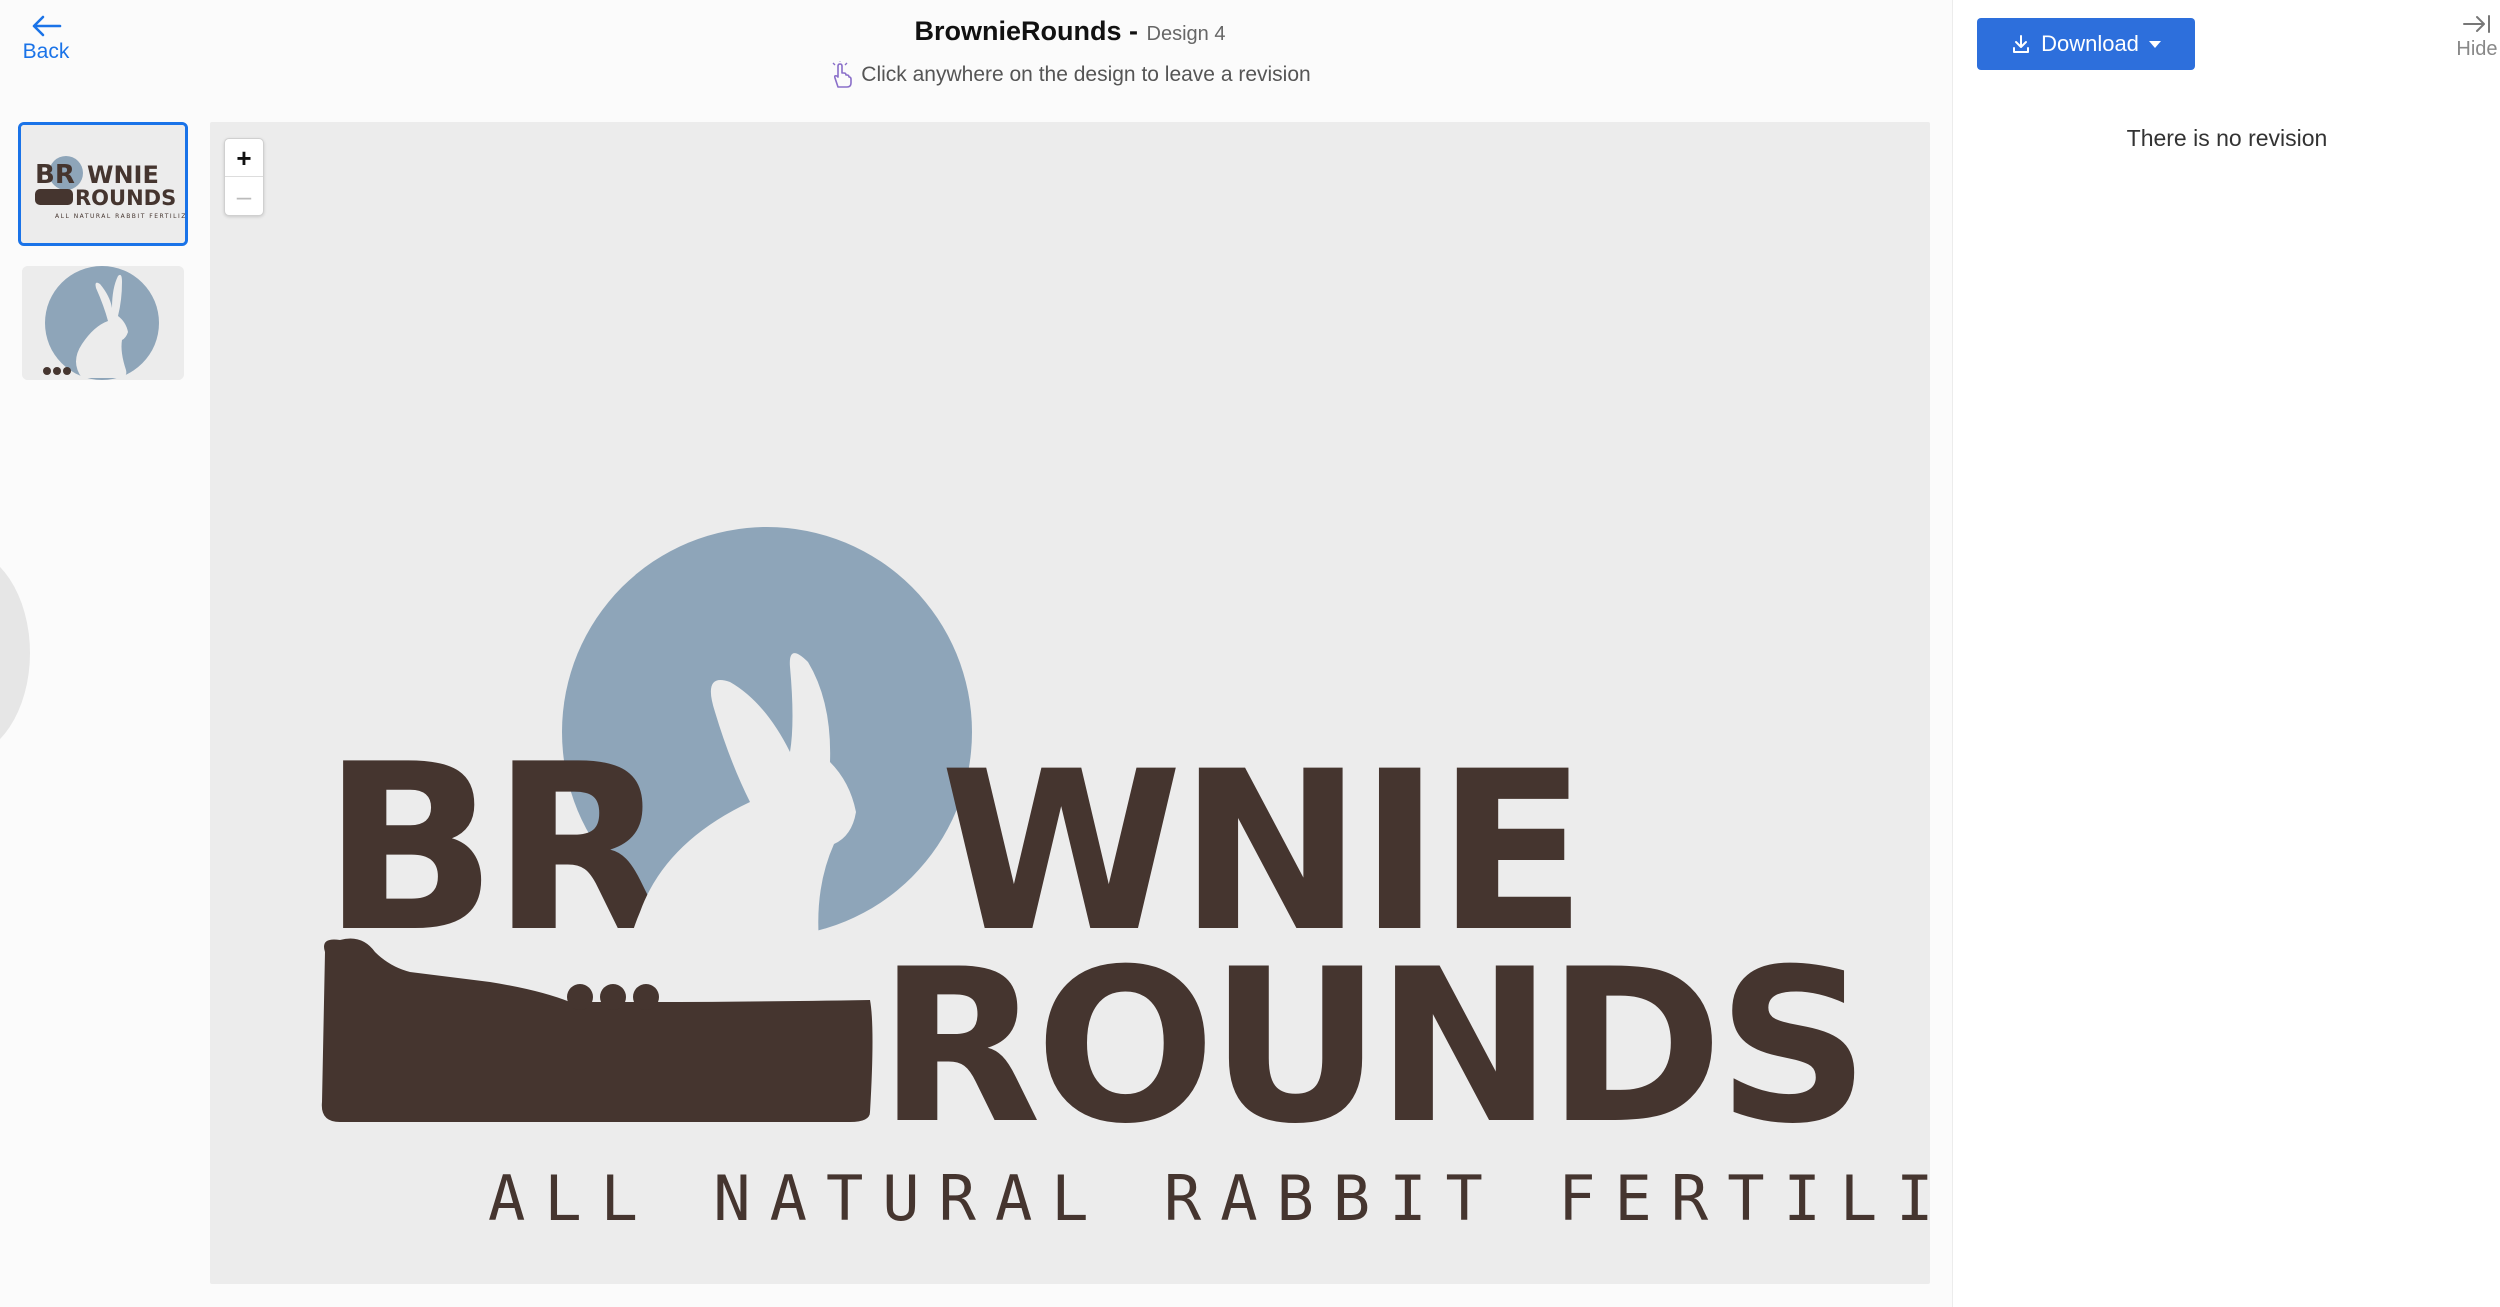 This screenshot has height=1307, width=2500. What do you see at coordinates (2021, 44) in the screenshot?
I see `download-icon` at bounding box center [2021, 44].